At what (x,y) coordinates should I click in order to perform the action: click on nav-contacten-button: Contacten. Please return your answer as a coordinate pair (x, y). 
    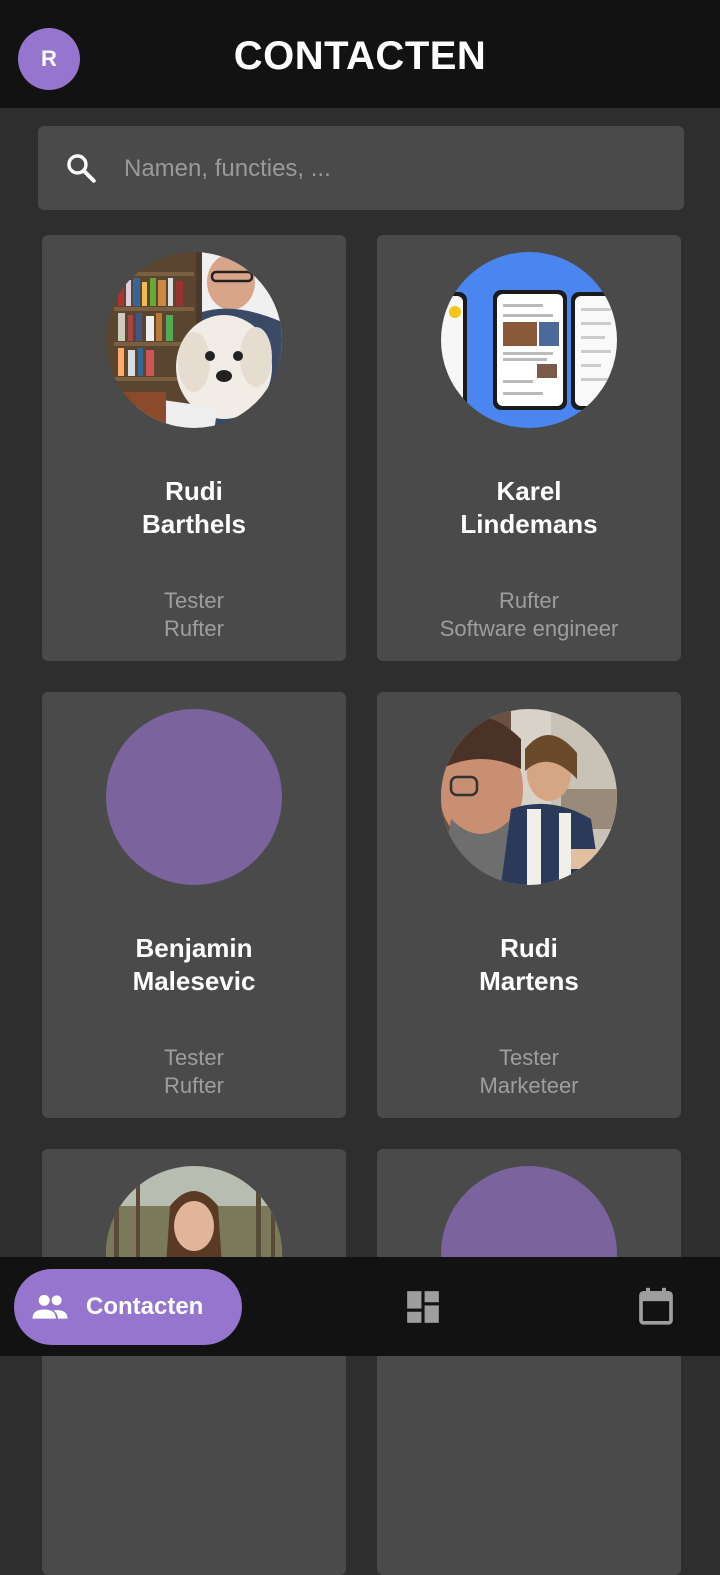
    Looking at the image, I should click on (128, 1307).